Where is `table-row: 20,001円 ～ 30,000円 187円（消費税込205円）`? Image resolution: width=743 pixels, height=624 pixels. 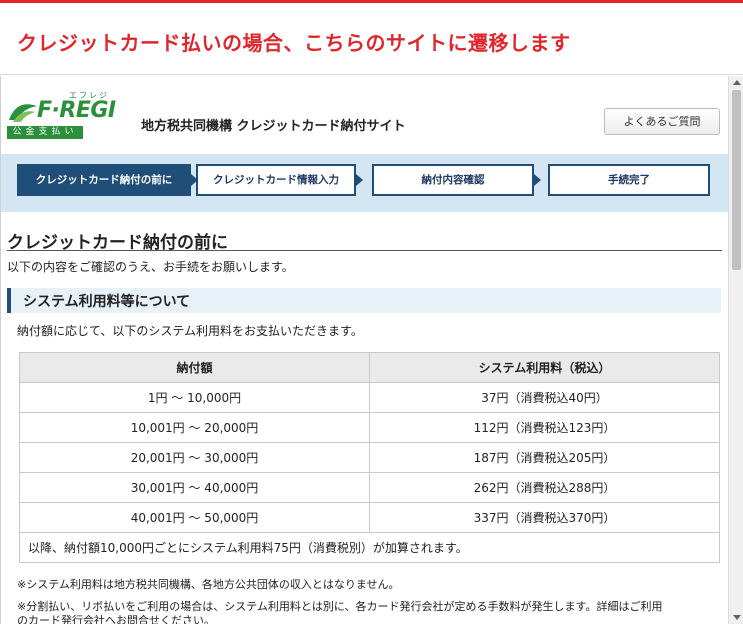 table-row: 20,001円 ～ 30,000円 187円（消費税込205円） is located at coordinates (369, 457).